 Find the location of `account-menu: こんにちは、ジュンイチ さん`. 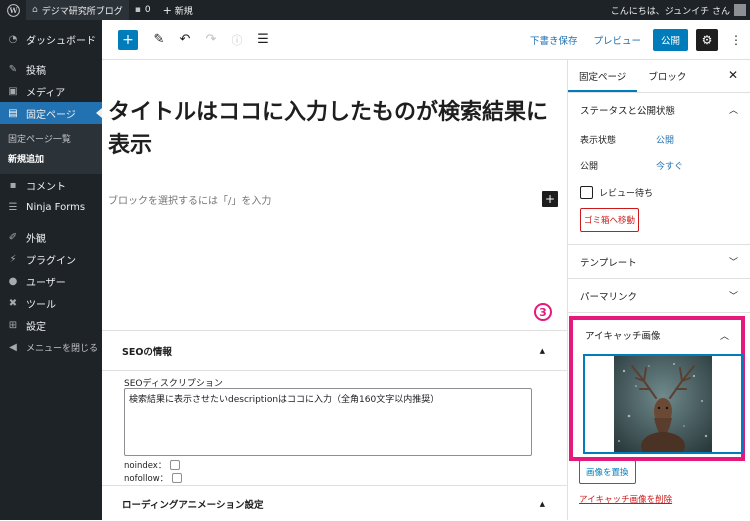

account-menu: こんにちは、ジュンイチ さん is located at coordinates (677, 10).